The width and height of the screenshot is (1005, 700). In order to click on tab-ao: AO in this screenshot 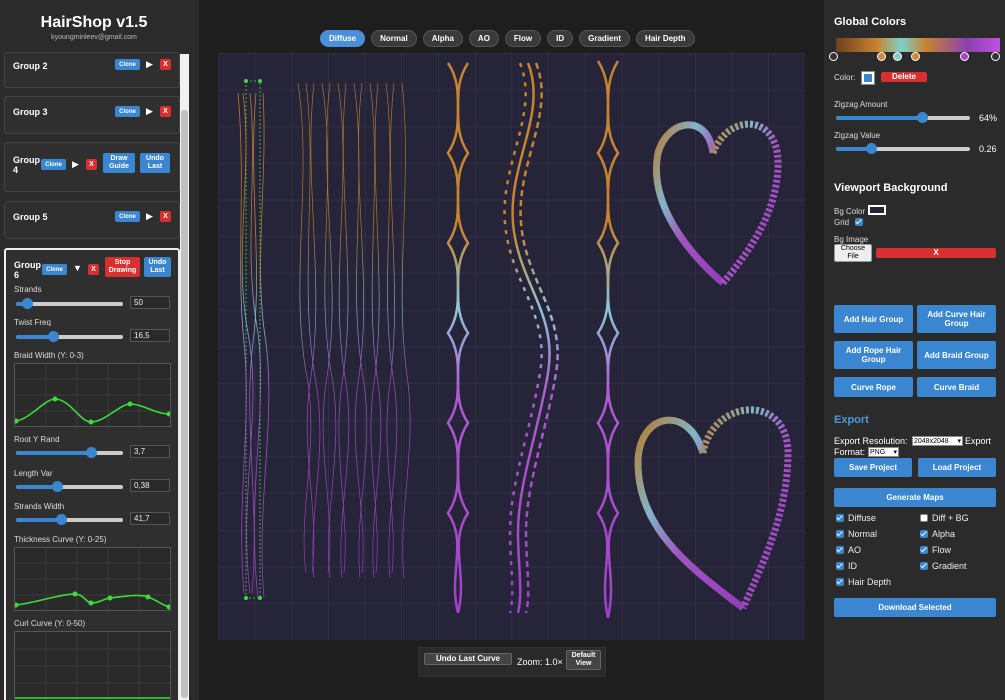, I will do `click(483, 38)`.